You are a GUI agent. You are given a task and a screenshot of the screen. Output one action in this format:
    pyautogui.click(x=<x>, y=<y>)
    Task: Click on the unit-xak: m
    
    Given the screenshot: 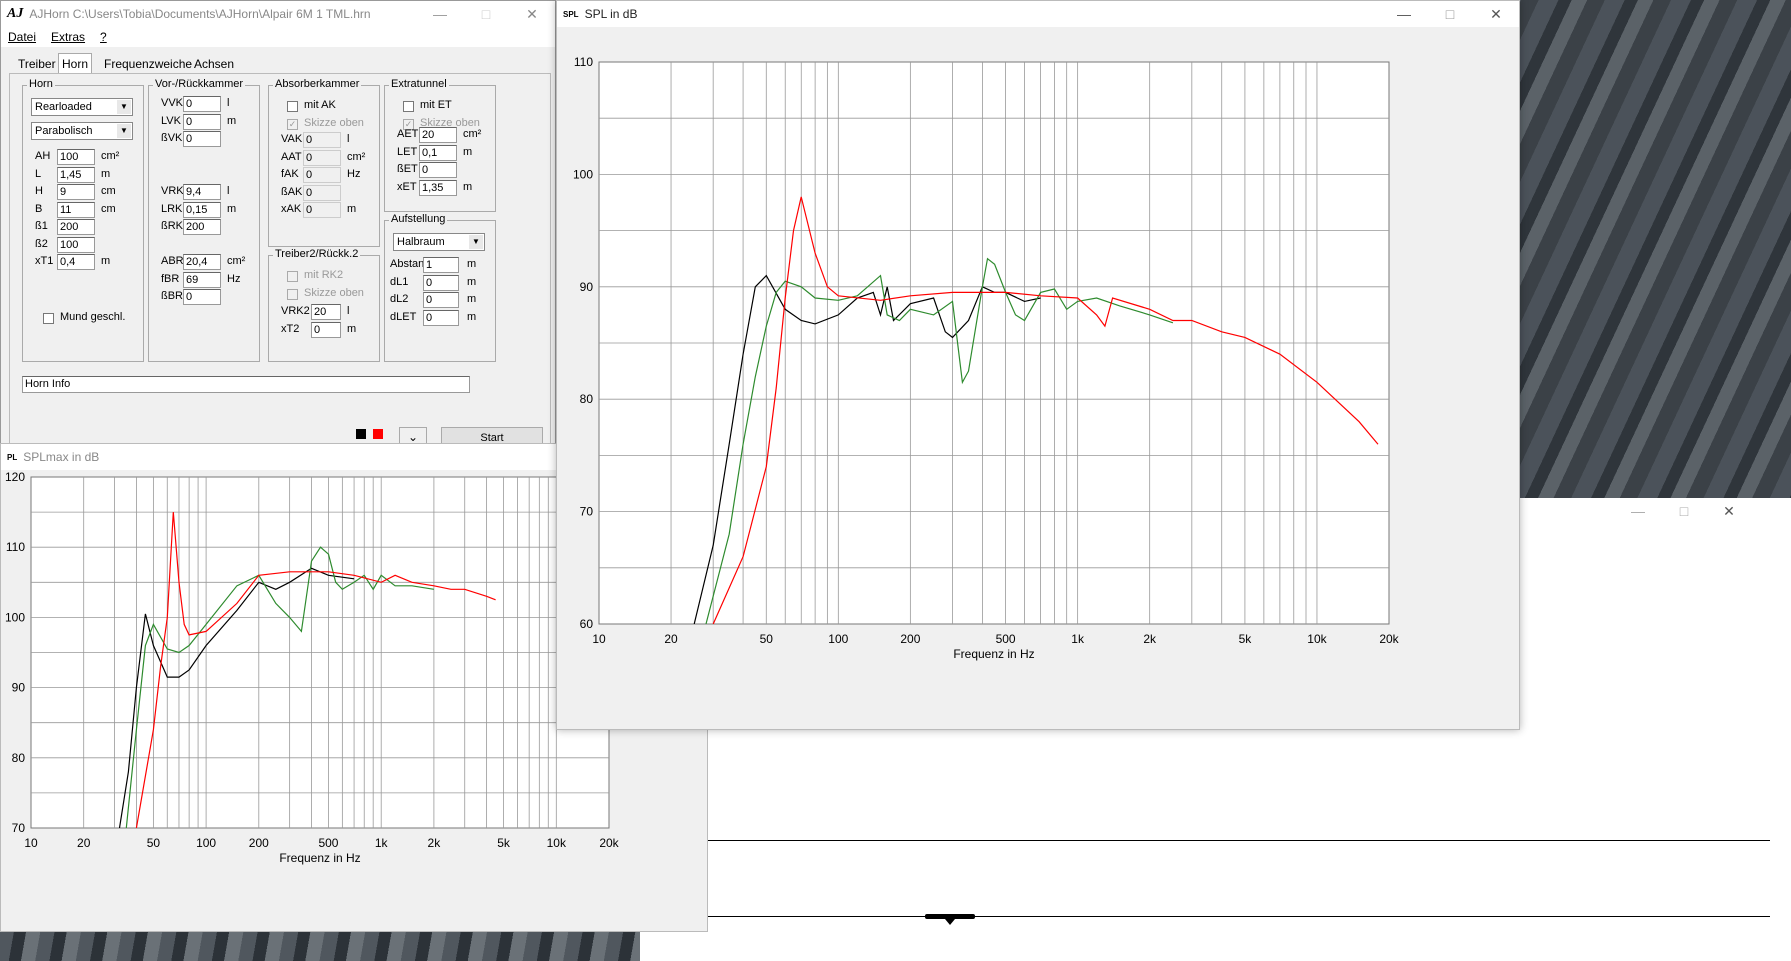 What is the action you would take?
    pyautogui.click(x=352, y=209)
    